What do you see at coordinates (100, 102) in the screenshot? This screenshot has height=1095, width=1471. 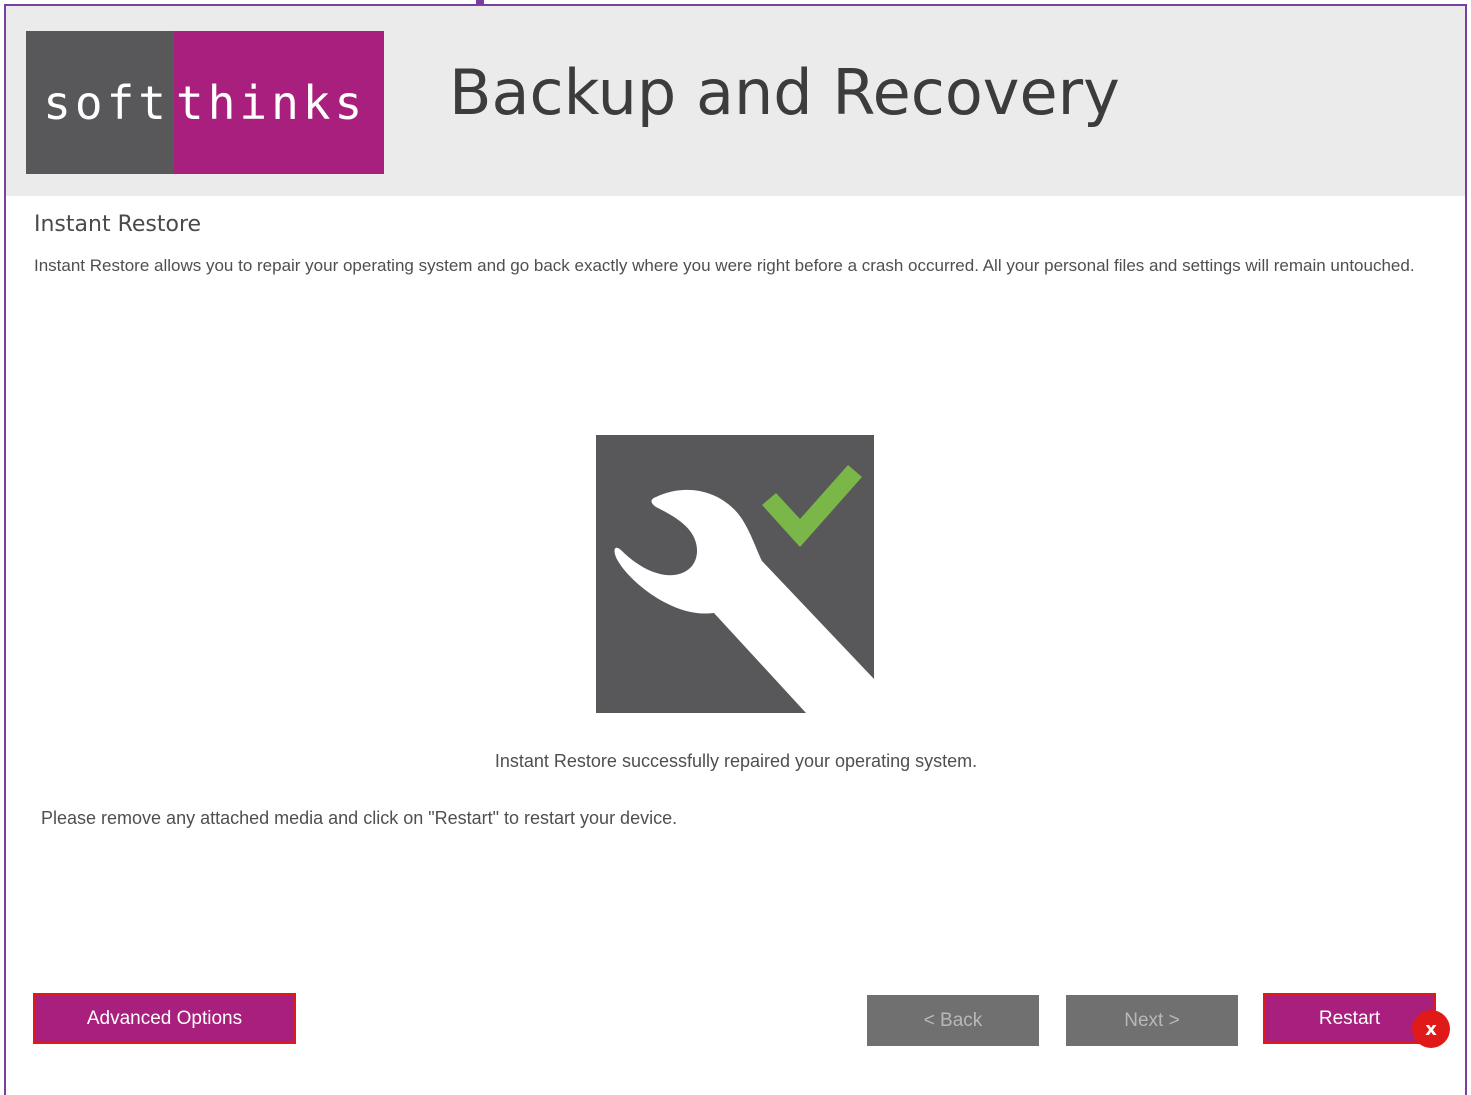 I see `logo-soft-part: soft` at bounding box center [100, 102].